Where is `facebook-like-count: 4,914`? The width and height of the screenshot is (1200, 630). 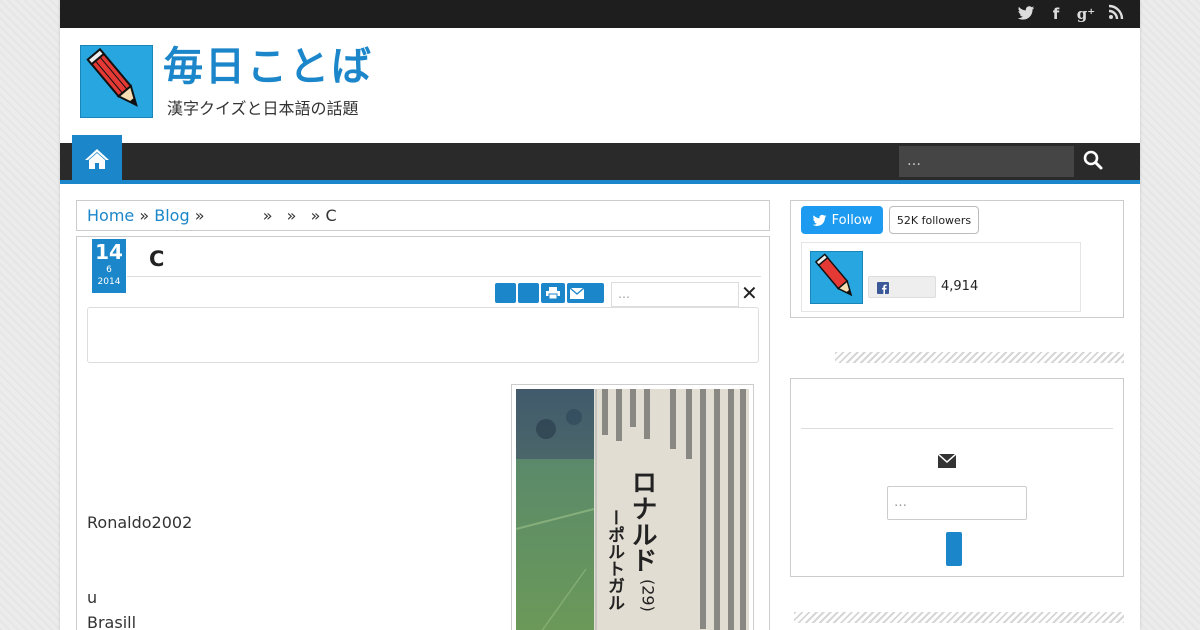
facebook-like-count: 4,914 is located at coordinates (960, 286).